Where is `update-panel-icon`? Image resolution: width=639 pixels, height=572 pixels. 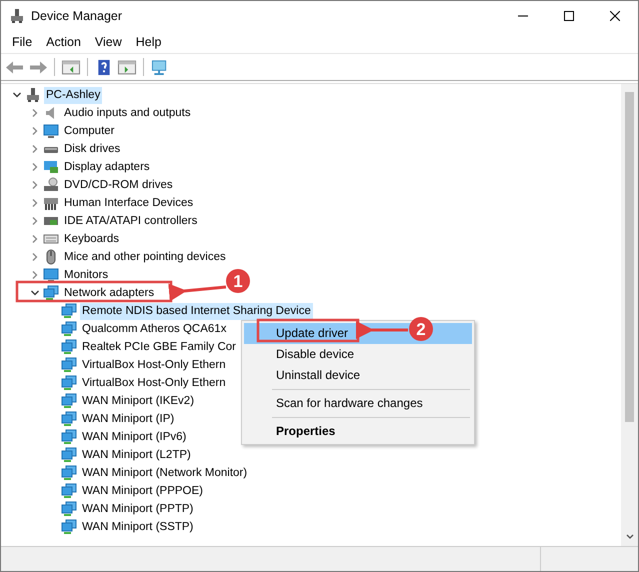 update-panel-icon is located at coordinates (127, 67).